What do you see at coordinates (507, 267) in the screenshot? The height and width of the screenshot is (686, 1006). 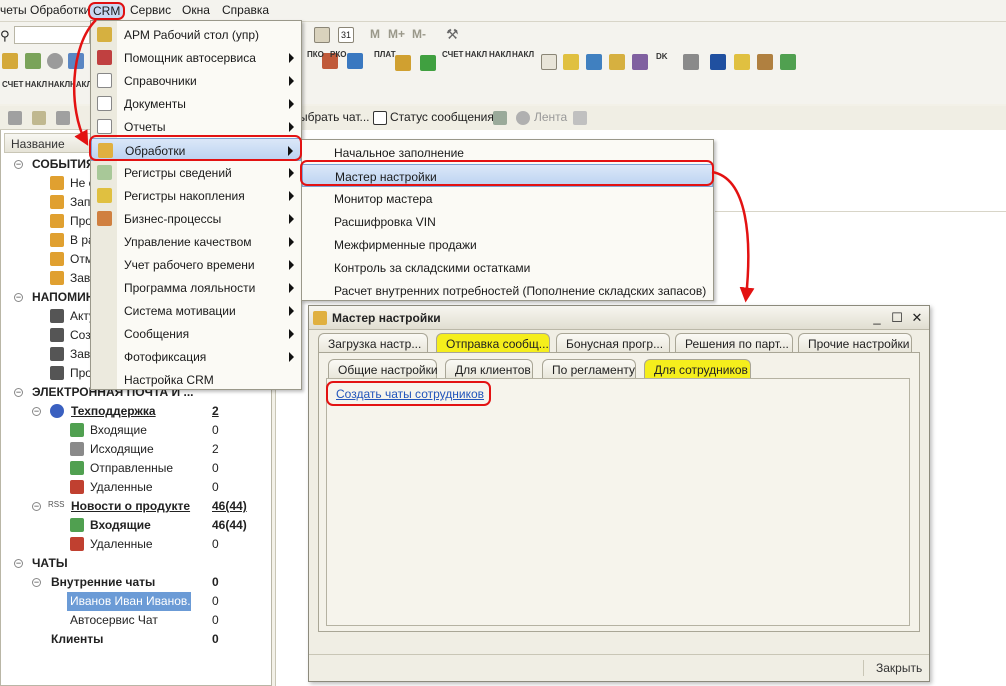 I see `submenu-item-stock-control: Контроль за складскими остатками` at bounding box center [507, 267].